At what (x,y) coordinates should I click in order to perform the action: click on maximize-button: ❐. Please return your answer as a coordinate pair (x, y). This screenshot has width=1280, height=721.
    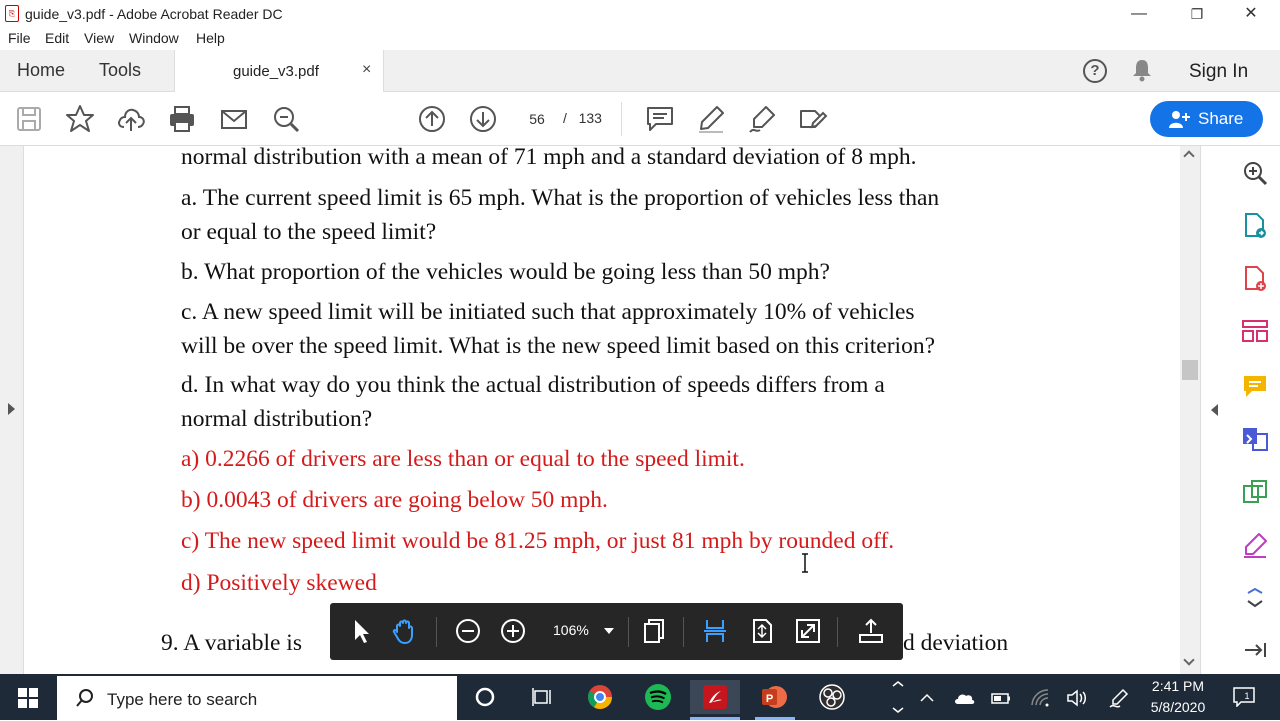
    Looking at the image, I should click on (1197, 14).